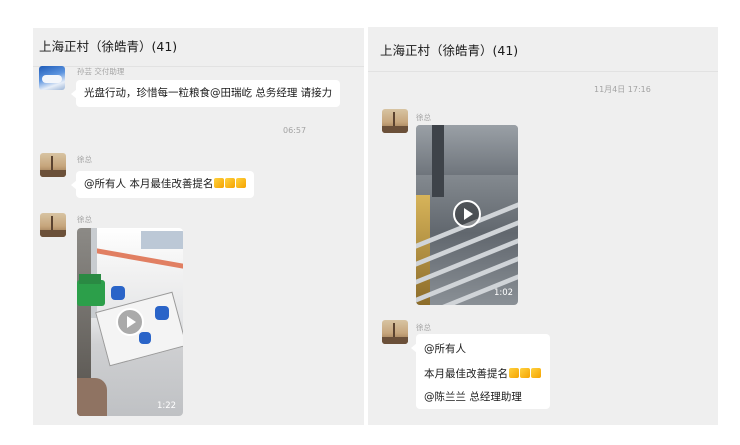 The image size is (740, 445). What do you see at coordinates (149, 184) in the screenshot?
I see `message-text: @所有人 本月最佳改善提名` at bounding box center [149, 184].